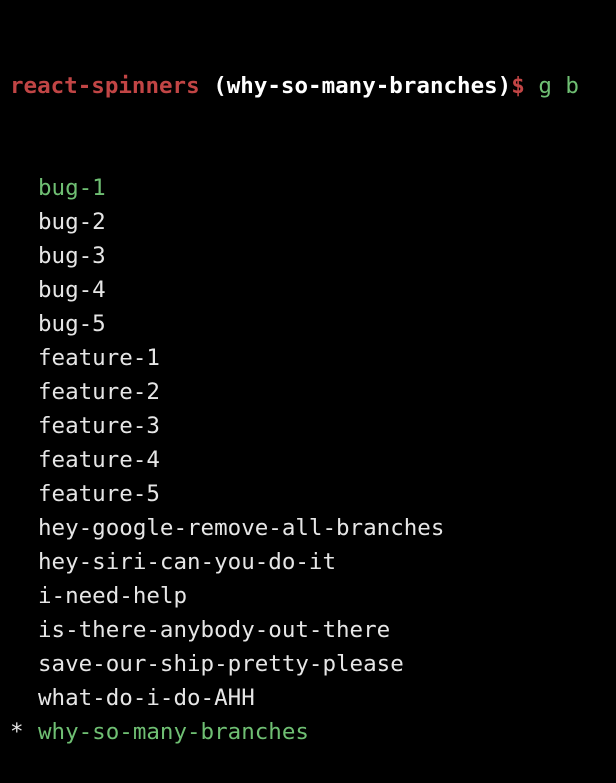 The height and width of the screenshot is (783, 616). What do you see at coordinates (313, 494) in the screenshot?
I see `branch-list-item: feature-5` at bounding box center [313, 494].